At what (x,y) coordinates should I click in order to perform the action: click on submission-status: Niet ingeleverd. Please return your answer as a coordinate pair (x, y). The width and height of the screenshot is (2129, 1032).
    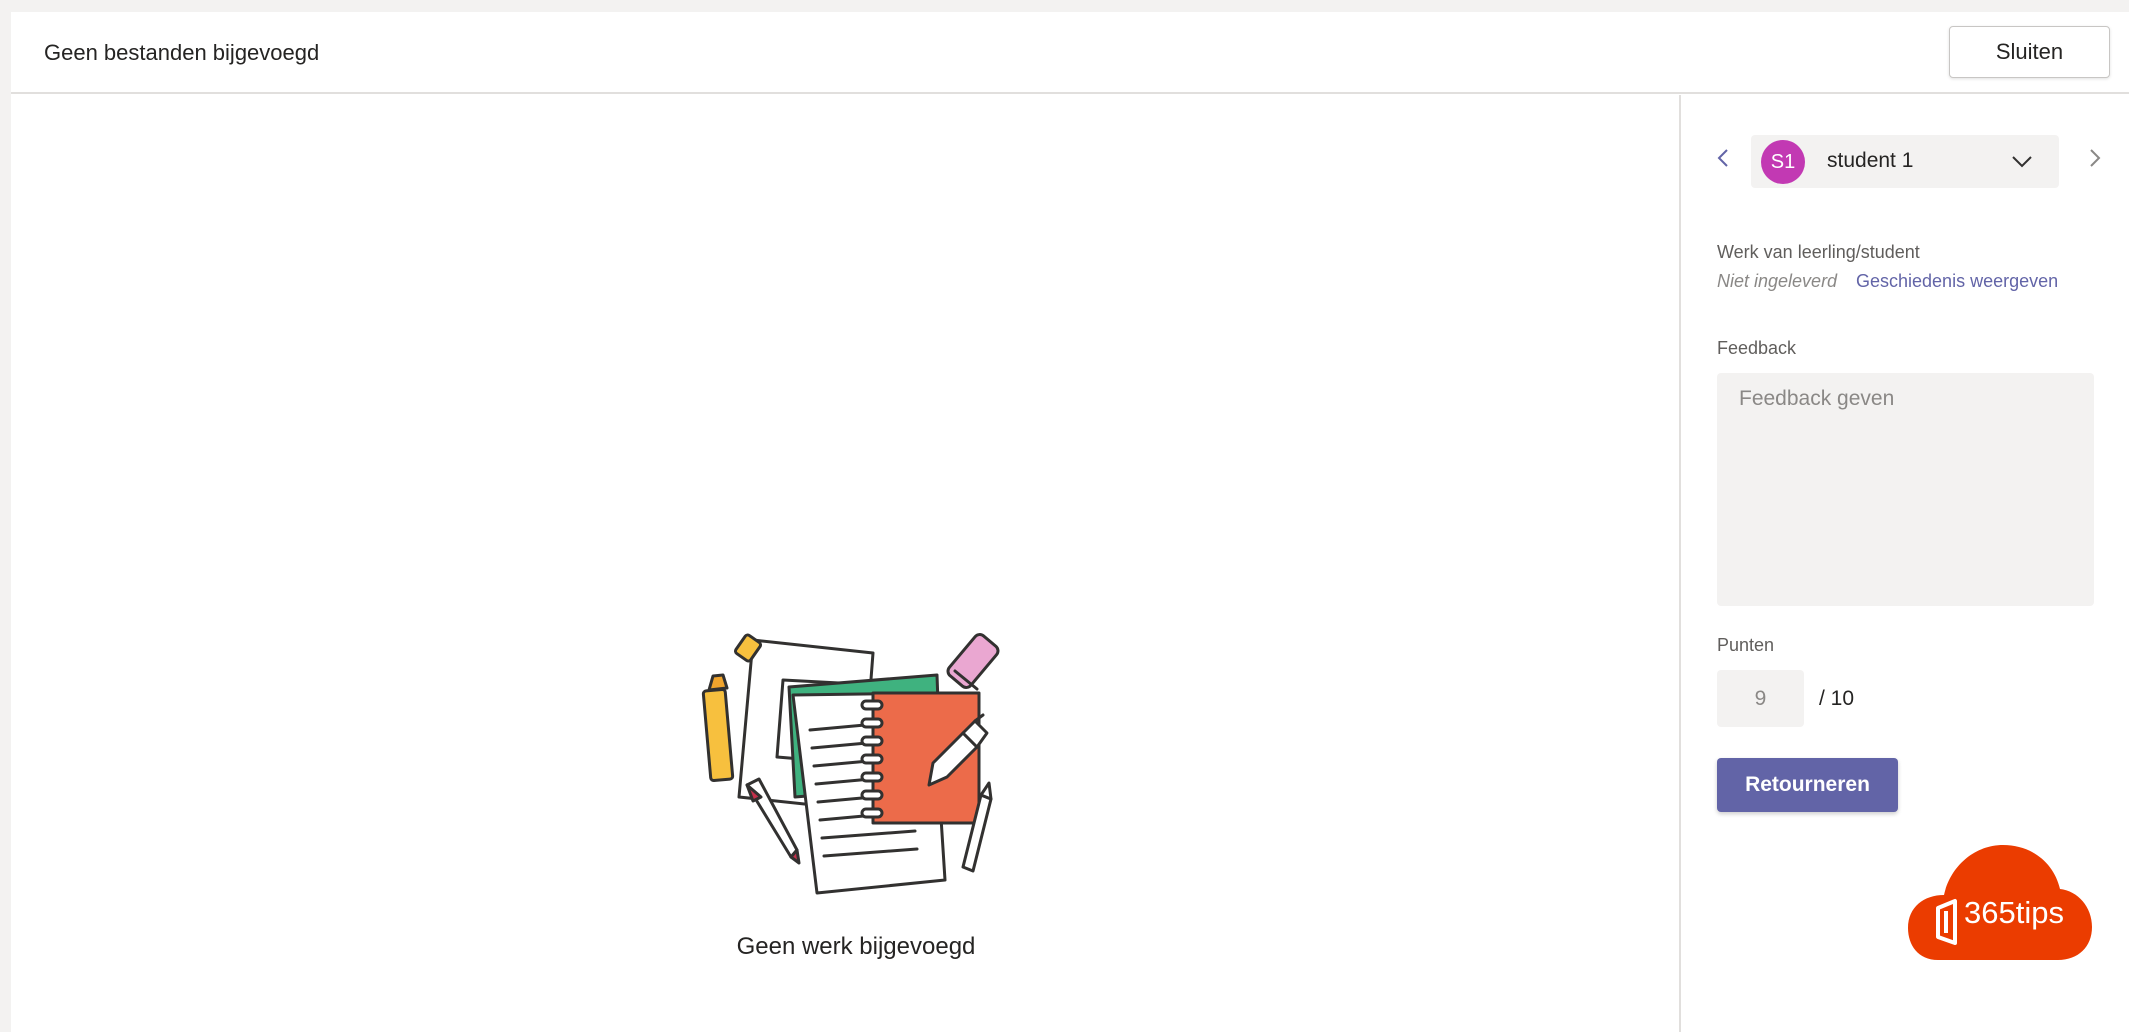
    Looking at the image, I should click on (1777, 281).